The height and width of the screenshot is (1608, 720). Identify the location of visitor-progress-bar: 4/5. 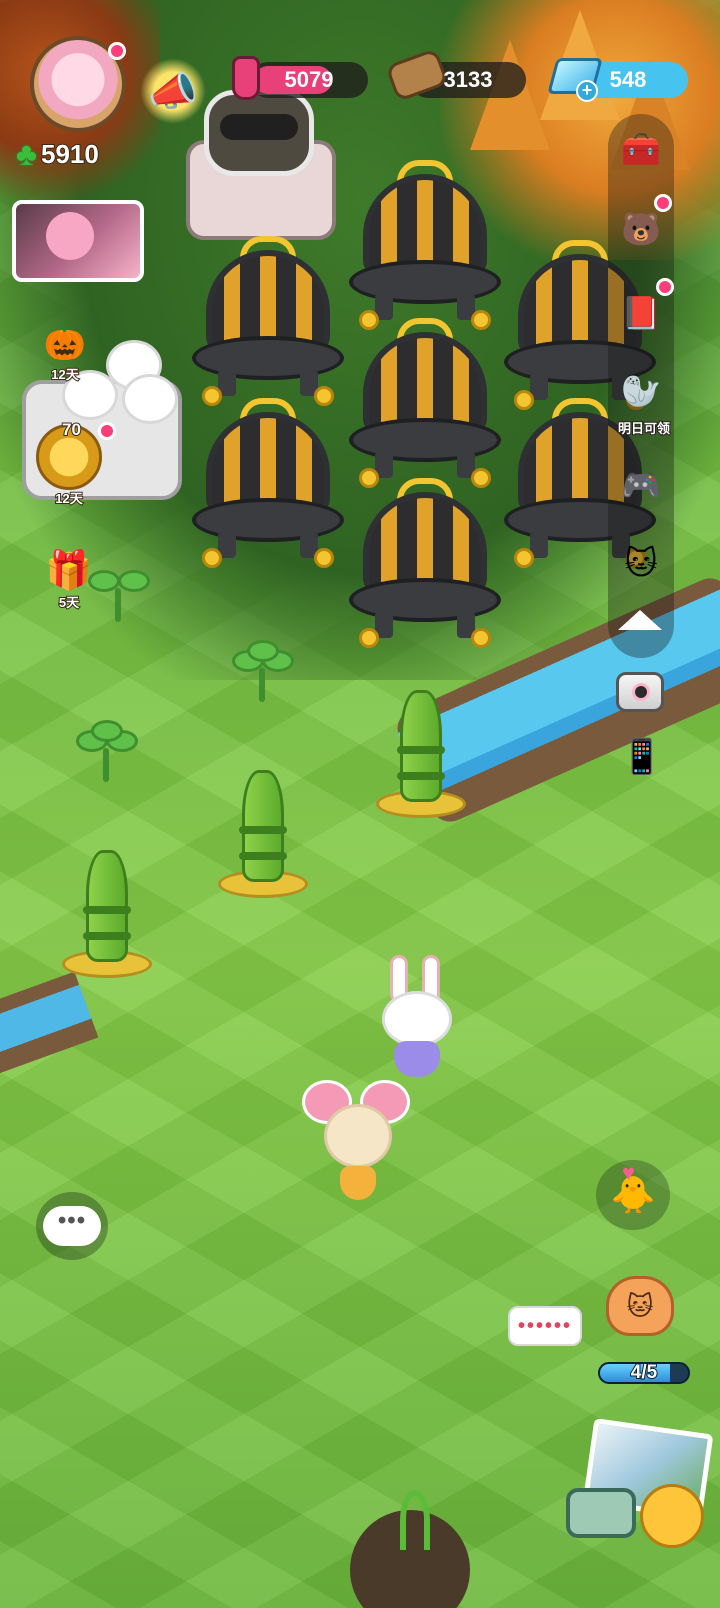
(644, 1373).